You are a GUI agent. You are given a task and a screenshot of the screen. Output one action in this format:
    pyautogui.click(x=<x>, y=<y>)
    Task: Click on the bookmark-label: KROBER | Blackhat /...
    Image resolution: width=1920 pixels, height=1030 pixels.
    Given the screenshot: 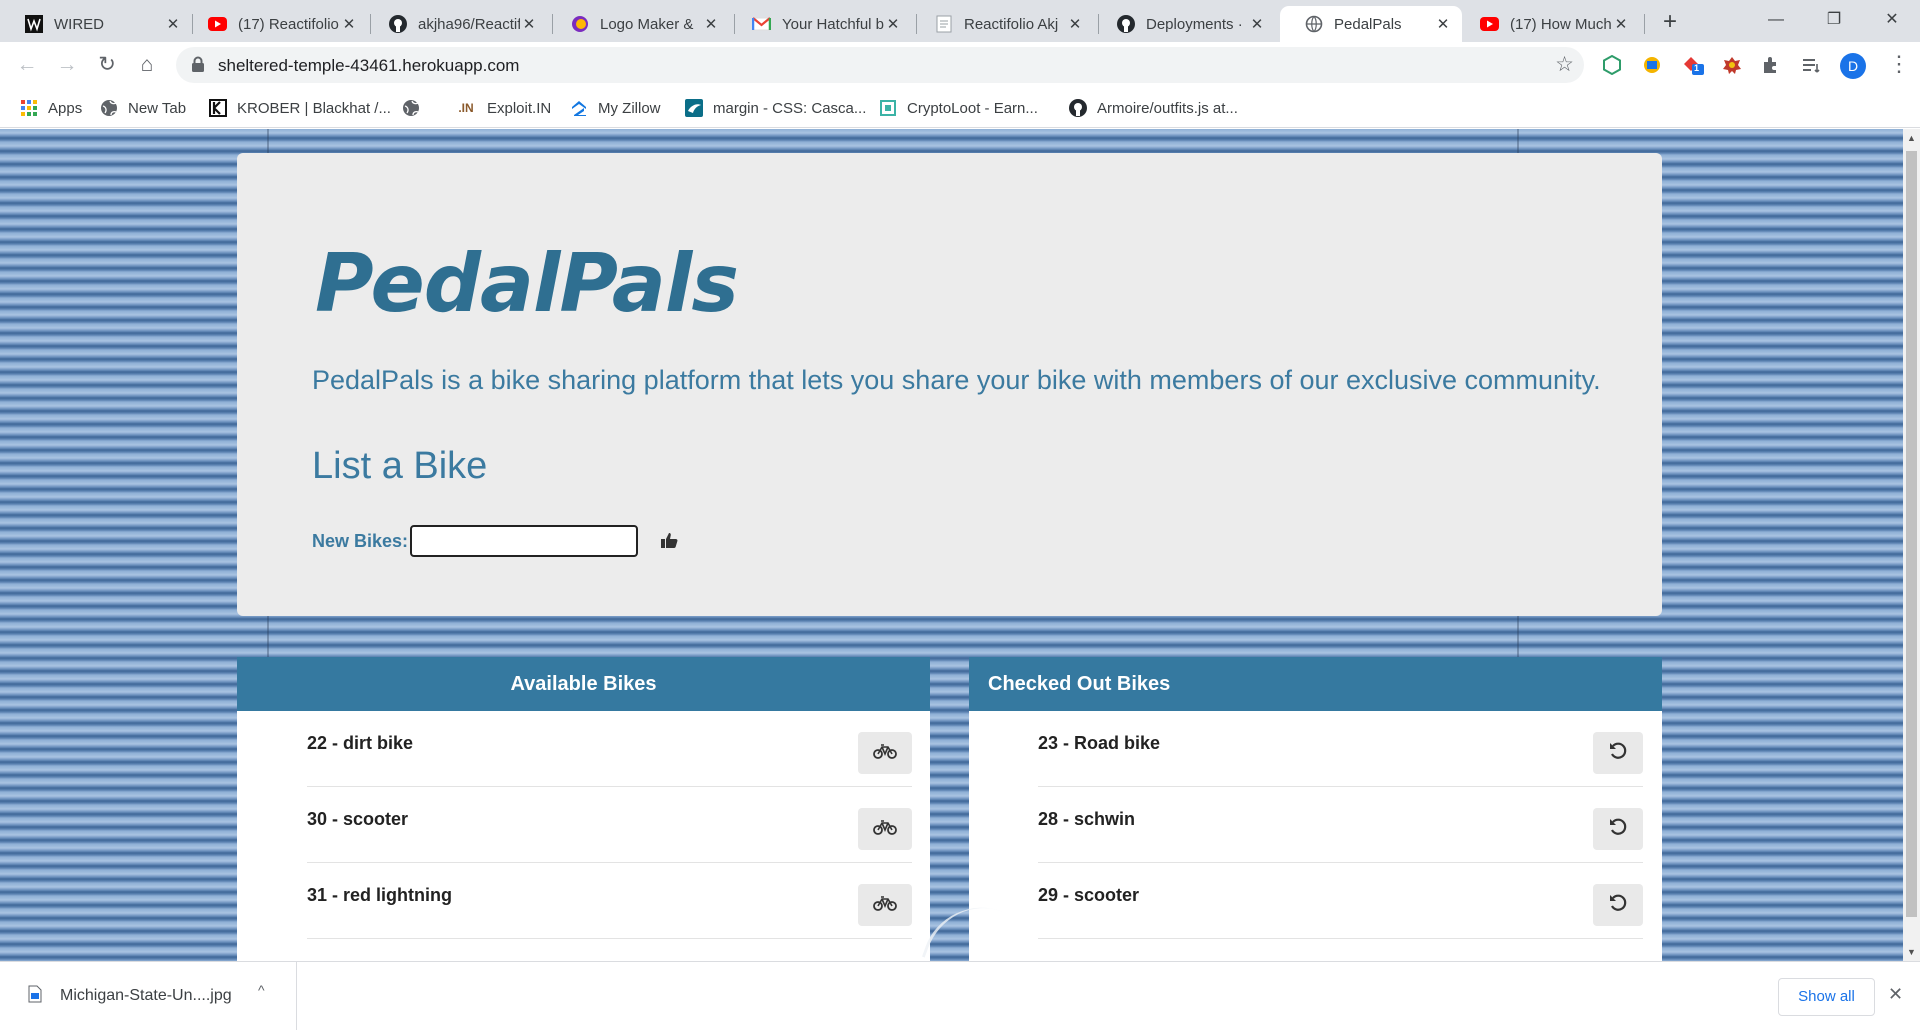 What is the action you would take?
    pyautogui.click(x=314, y=108)
    